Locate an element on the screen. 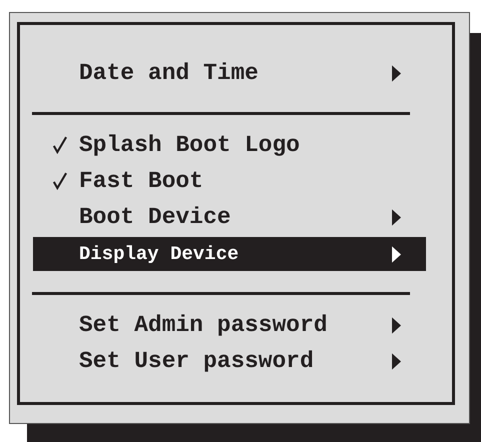  menu-item: Splash Boot Logo is located at coordinates (229, 145).